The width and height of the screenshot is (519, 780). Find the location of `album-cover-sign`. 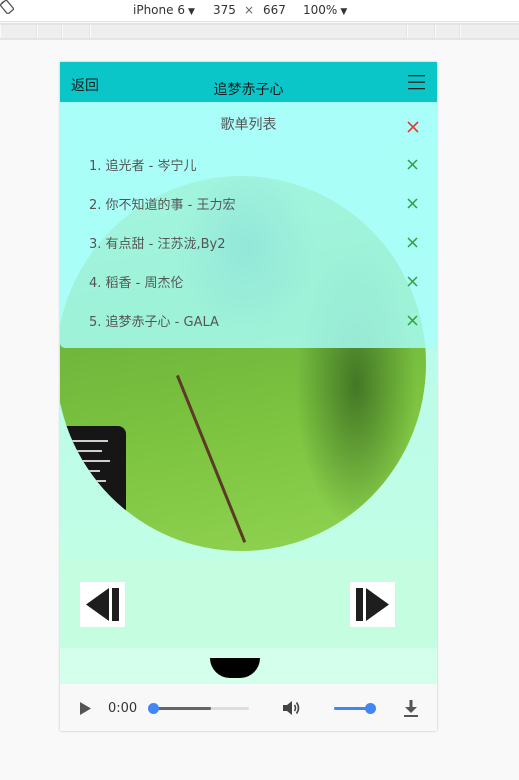

album-cover-sign is located at coordinates (93, 471).